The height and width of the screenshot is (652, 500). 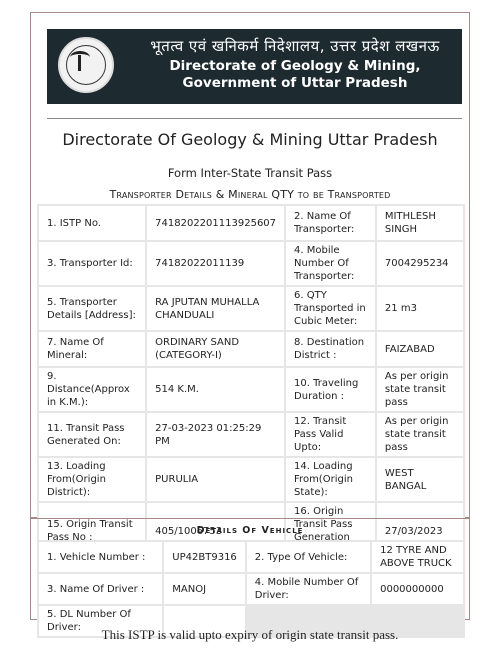 What do you see at coordinates (330, 263) in the screenshot?
I see `field-label: 4. Mobile Number Of Transporter:` at bounding box center [330, 263].